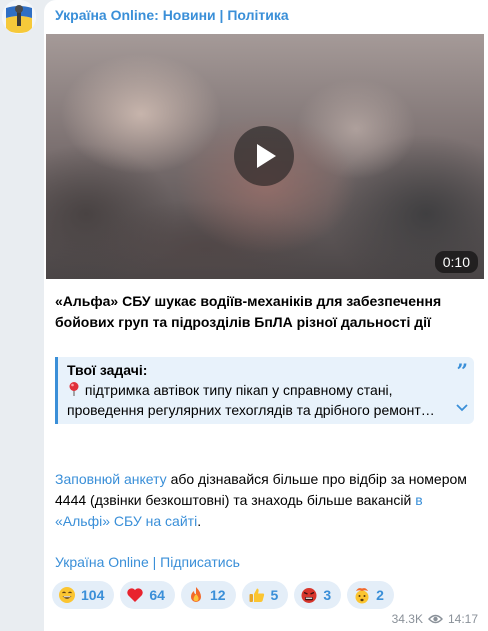  Describe the element at coordinates (462, 371) in the screenshot. I see `quote-mark-icon: ”` at that location.